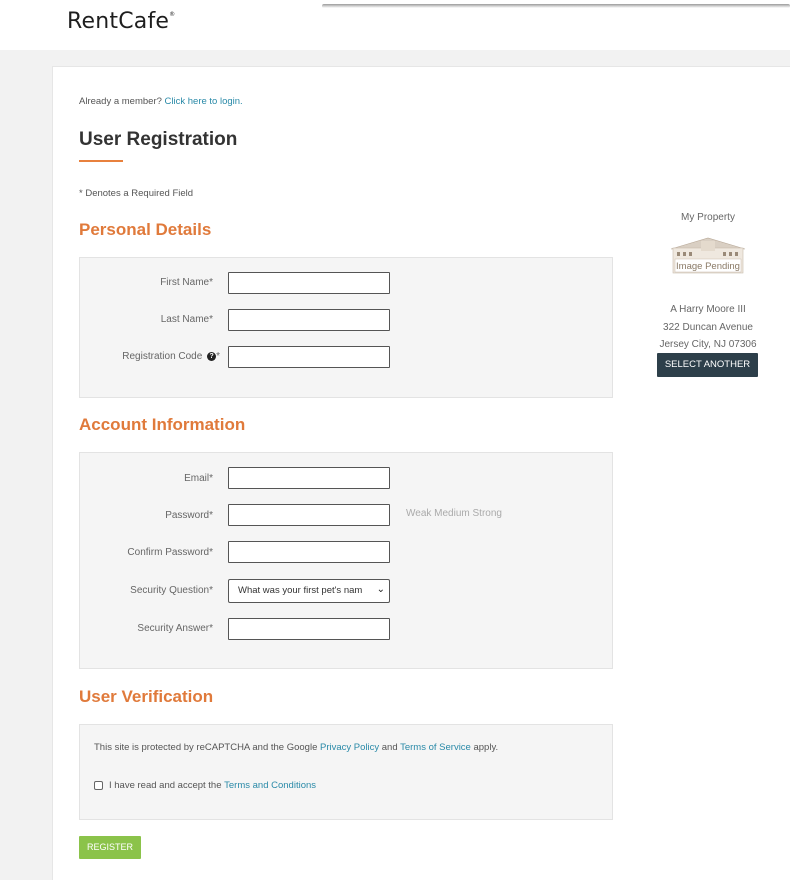  What do you see at coordinates (484, 747) in the screenshot?
I see `recaptcha-apply: apply.` at bounding box center [484, 747].